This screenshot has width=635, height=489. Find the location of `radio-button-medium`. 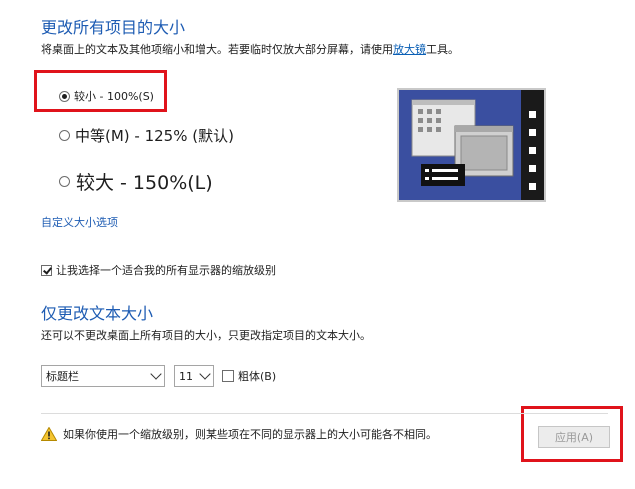

radio-button-medium is located at coordinates (64, 135).